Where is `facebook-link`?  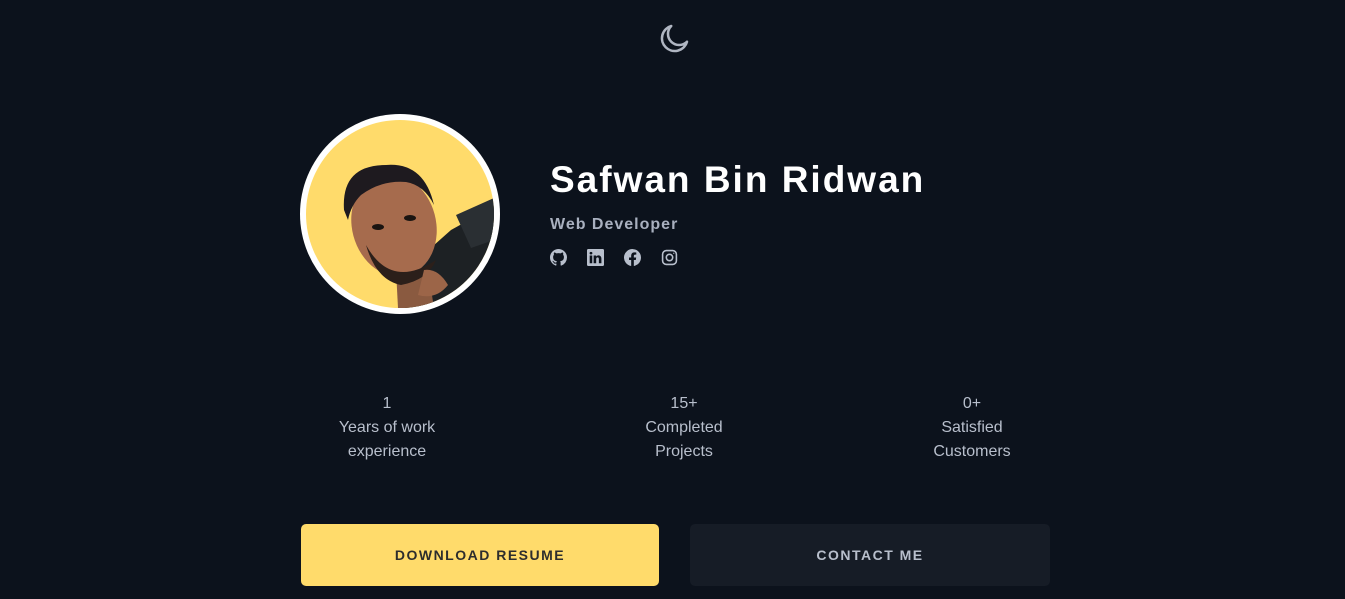
facebook-link is located at coordinates (632, 257).